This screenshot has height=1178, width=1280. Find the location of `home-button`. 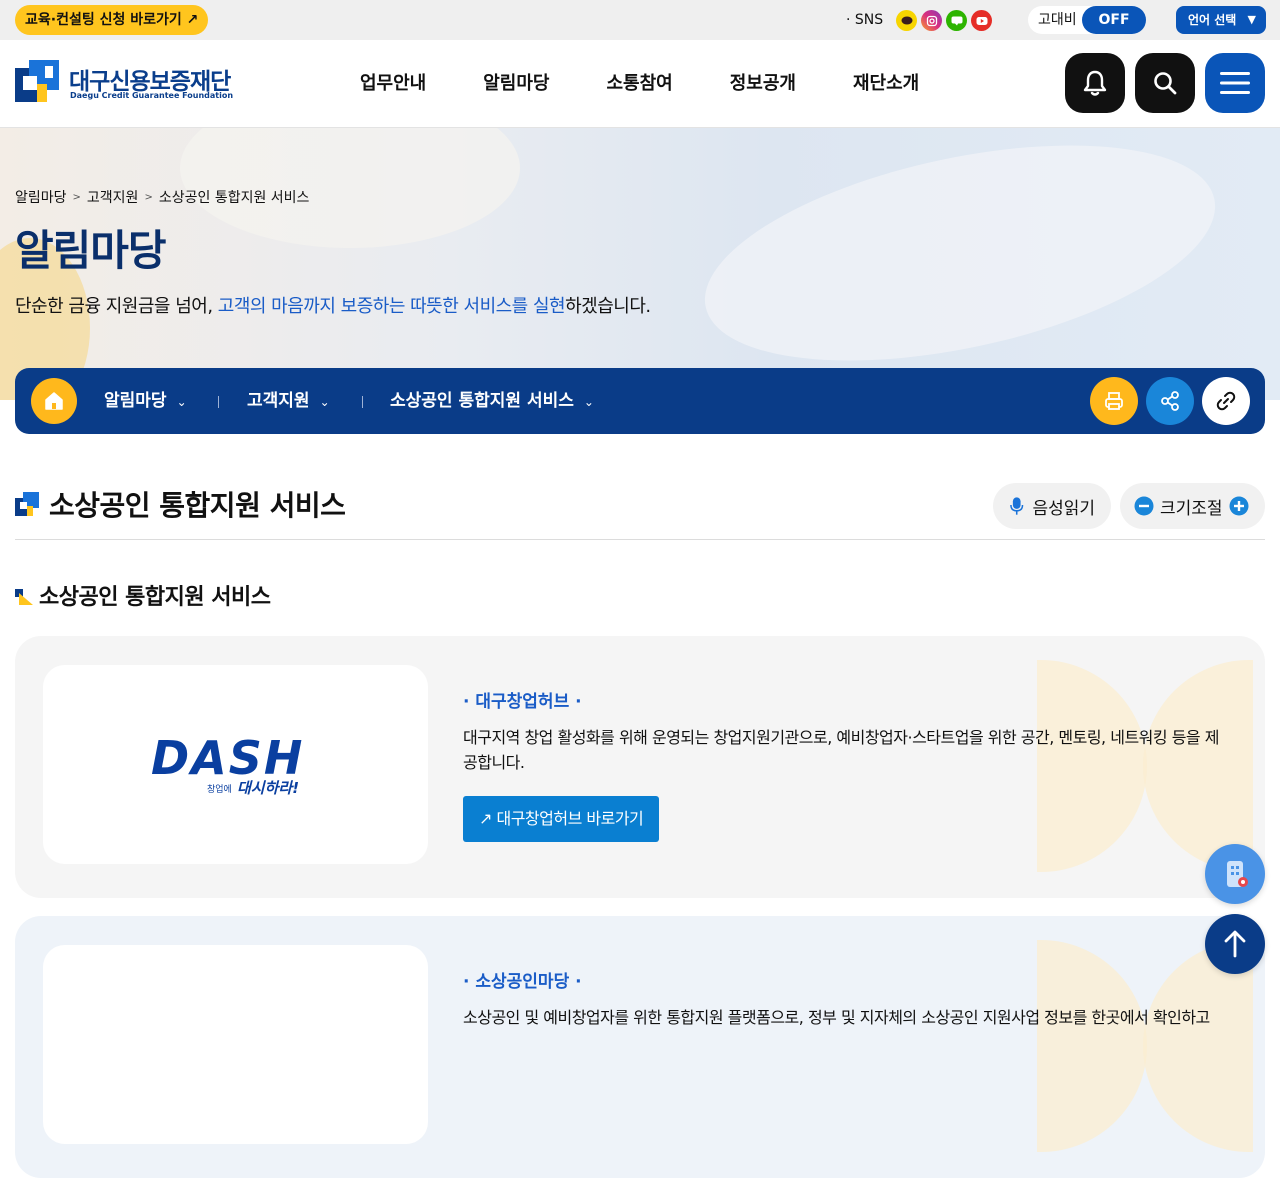

home-button is located at coordinates (54, 401).